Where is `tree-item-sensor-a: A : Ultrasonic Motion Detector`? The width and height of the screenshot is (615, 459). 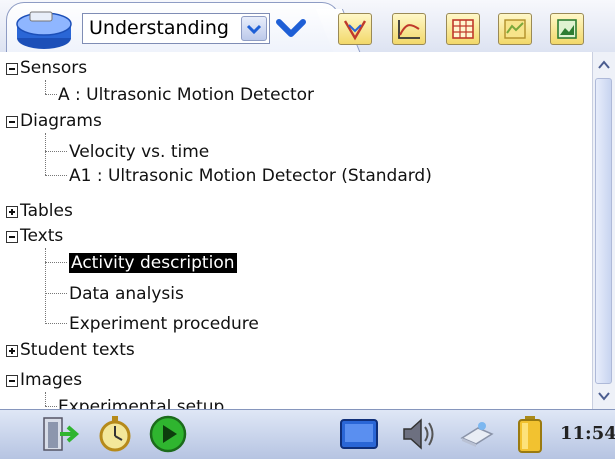 tree-item-sensor-a: A : Ultrasonic Motion Detector is located at coordinates (186, 95).